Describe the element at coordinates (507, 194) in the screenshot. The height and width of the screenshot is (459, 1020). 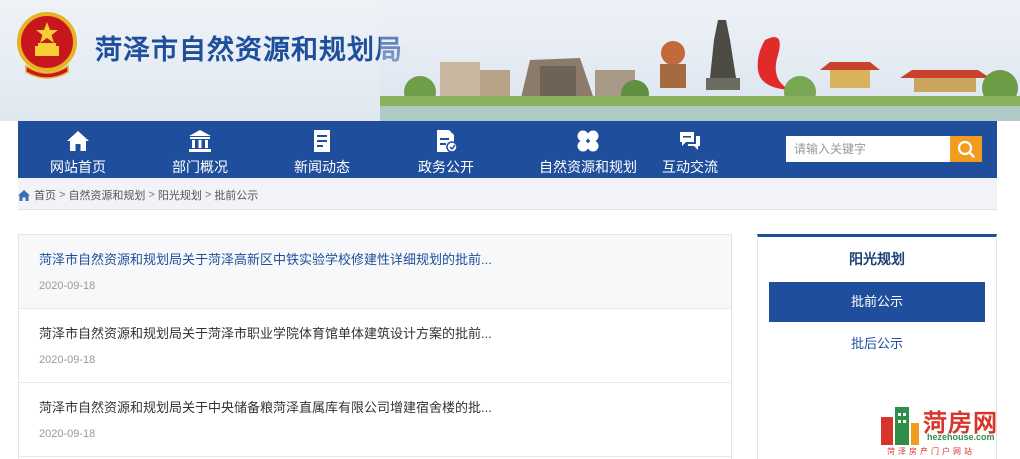
I see `breadcrumb-bar: 首页 > 自然资源和规划 > 阳光规划 > 批前公示` at that location.